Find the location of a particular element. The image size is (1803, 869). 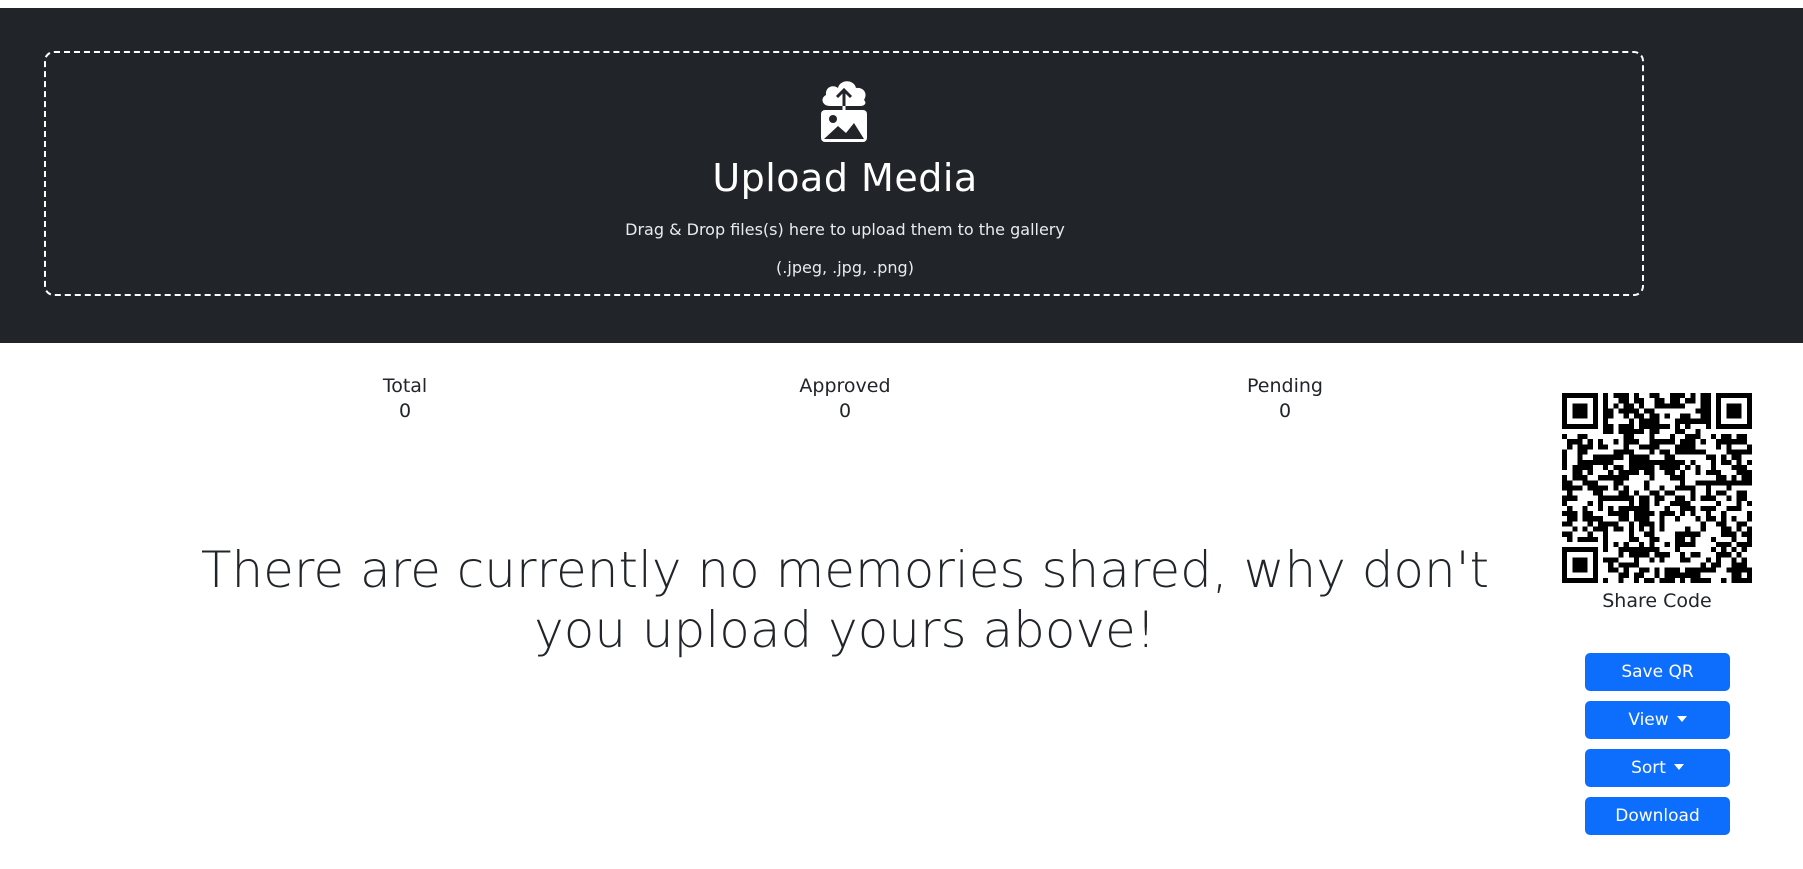

download-button: Download is located at coordinates (1657, 816).